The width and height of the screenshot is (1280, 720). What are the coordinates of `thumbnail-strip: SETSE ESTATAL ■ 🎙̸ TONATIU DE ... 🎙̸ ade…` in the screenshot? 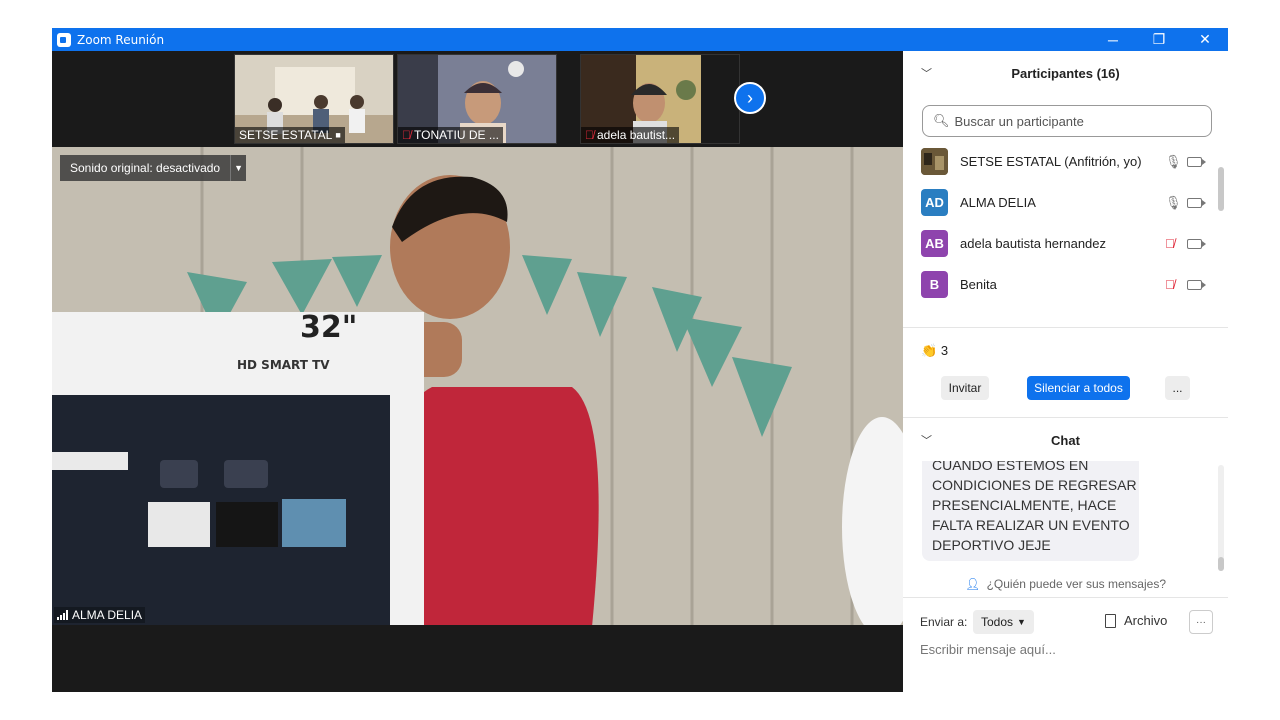 It's located at (477, 99).